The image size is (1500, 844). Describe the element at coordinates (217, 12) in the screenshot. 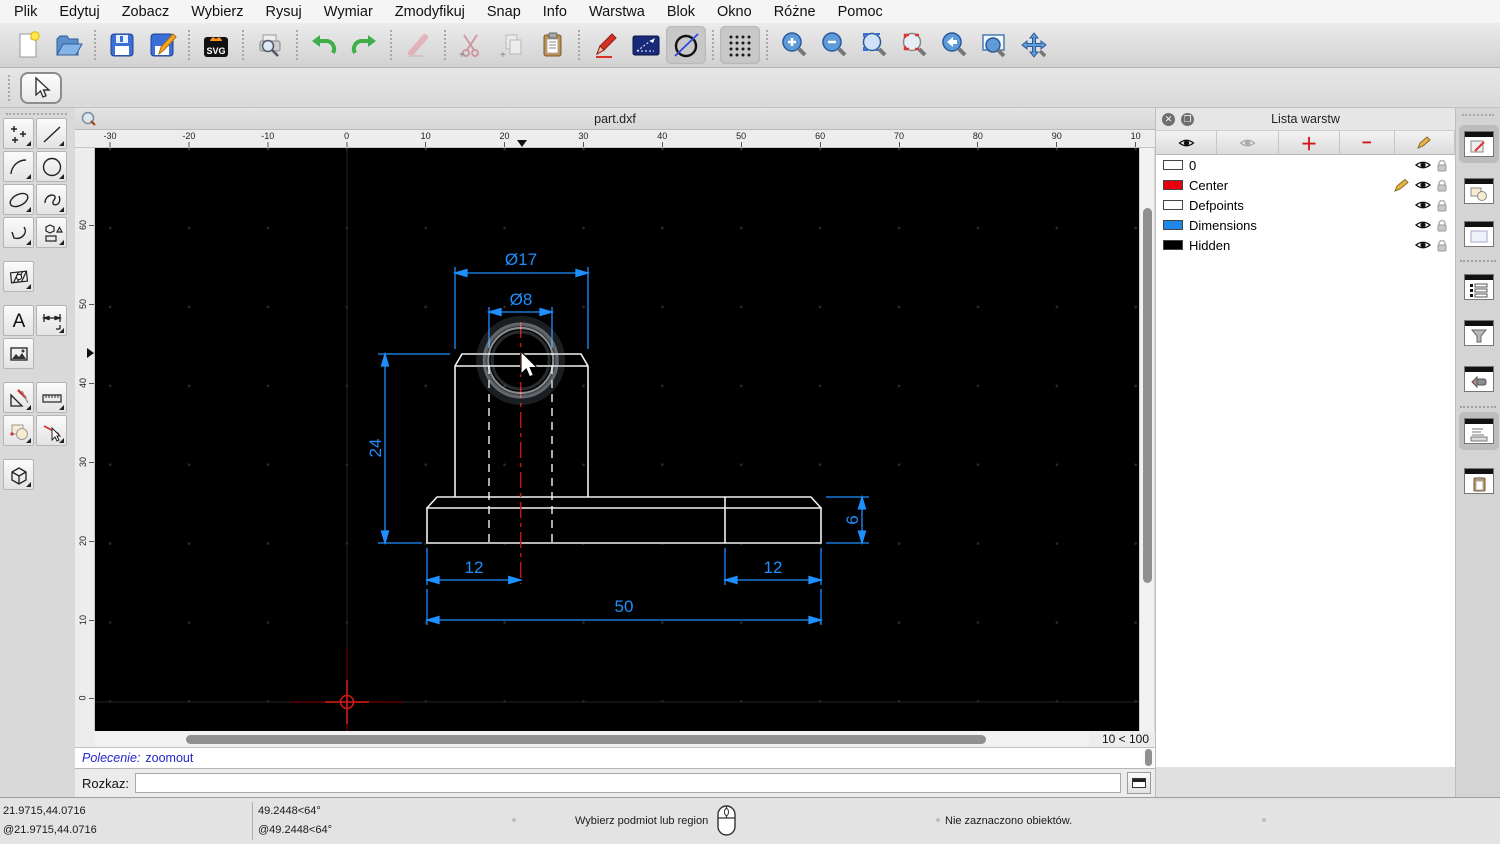

I see `menu-item-3: Wybierz` at that location.